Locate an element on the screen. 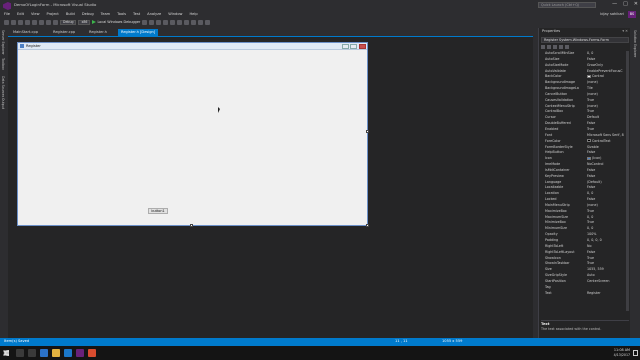 The width and height of the screenshot is (640, 360). same-size-icon is located at coordinates (201, 22).